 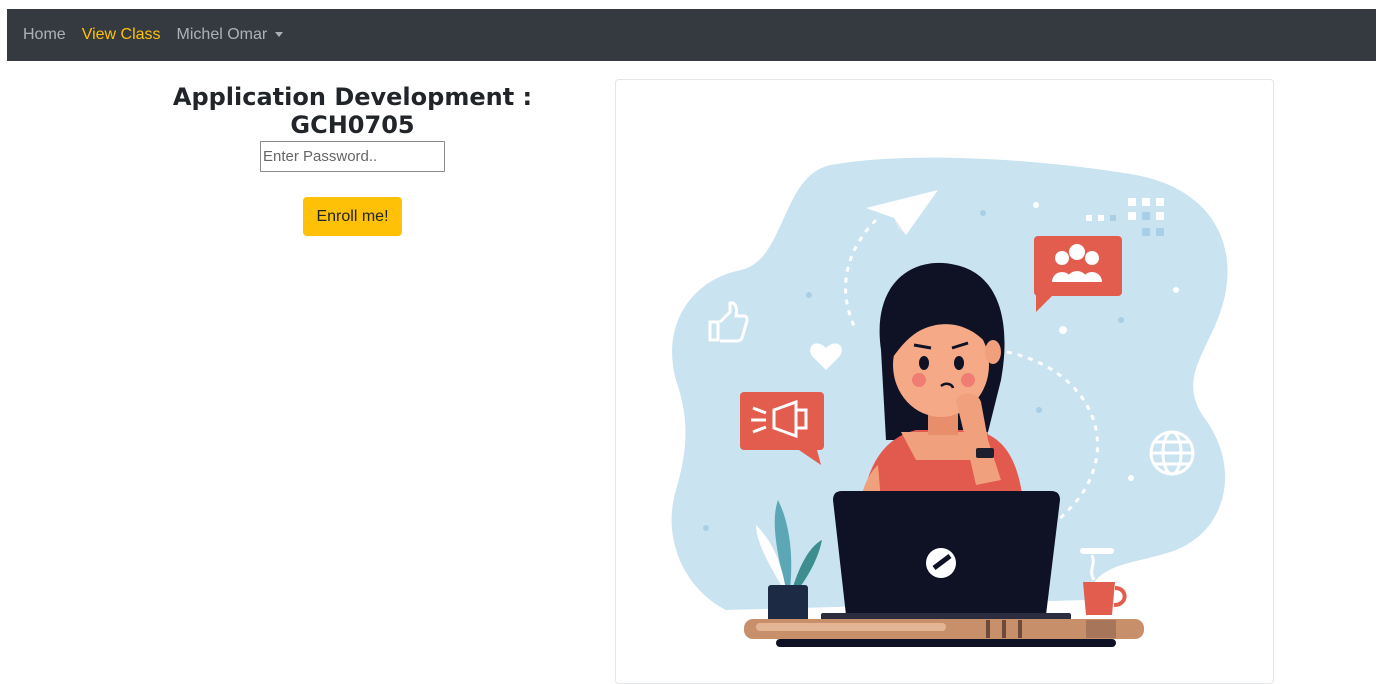 What do you see at coordinates (121, 35) in the screenshot?
I see `nav-view-class-link: View Class` at bounding box center [121, 35].